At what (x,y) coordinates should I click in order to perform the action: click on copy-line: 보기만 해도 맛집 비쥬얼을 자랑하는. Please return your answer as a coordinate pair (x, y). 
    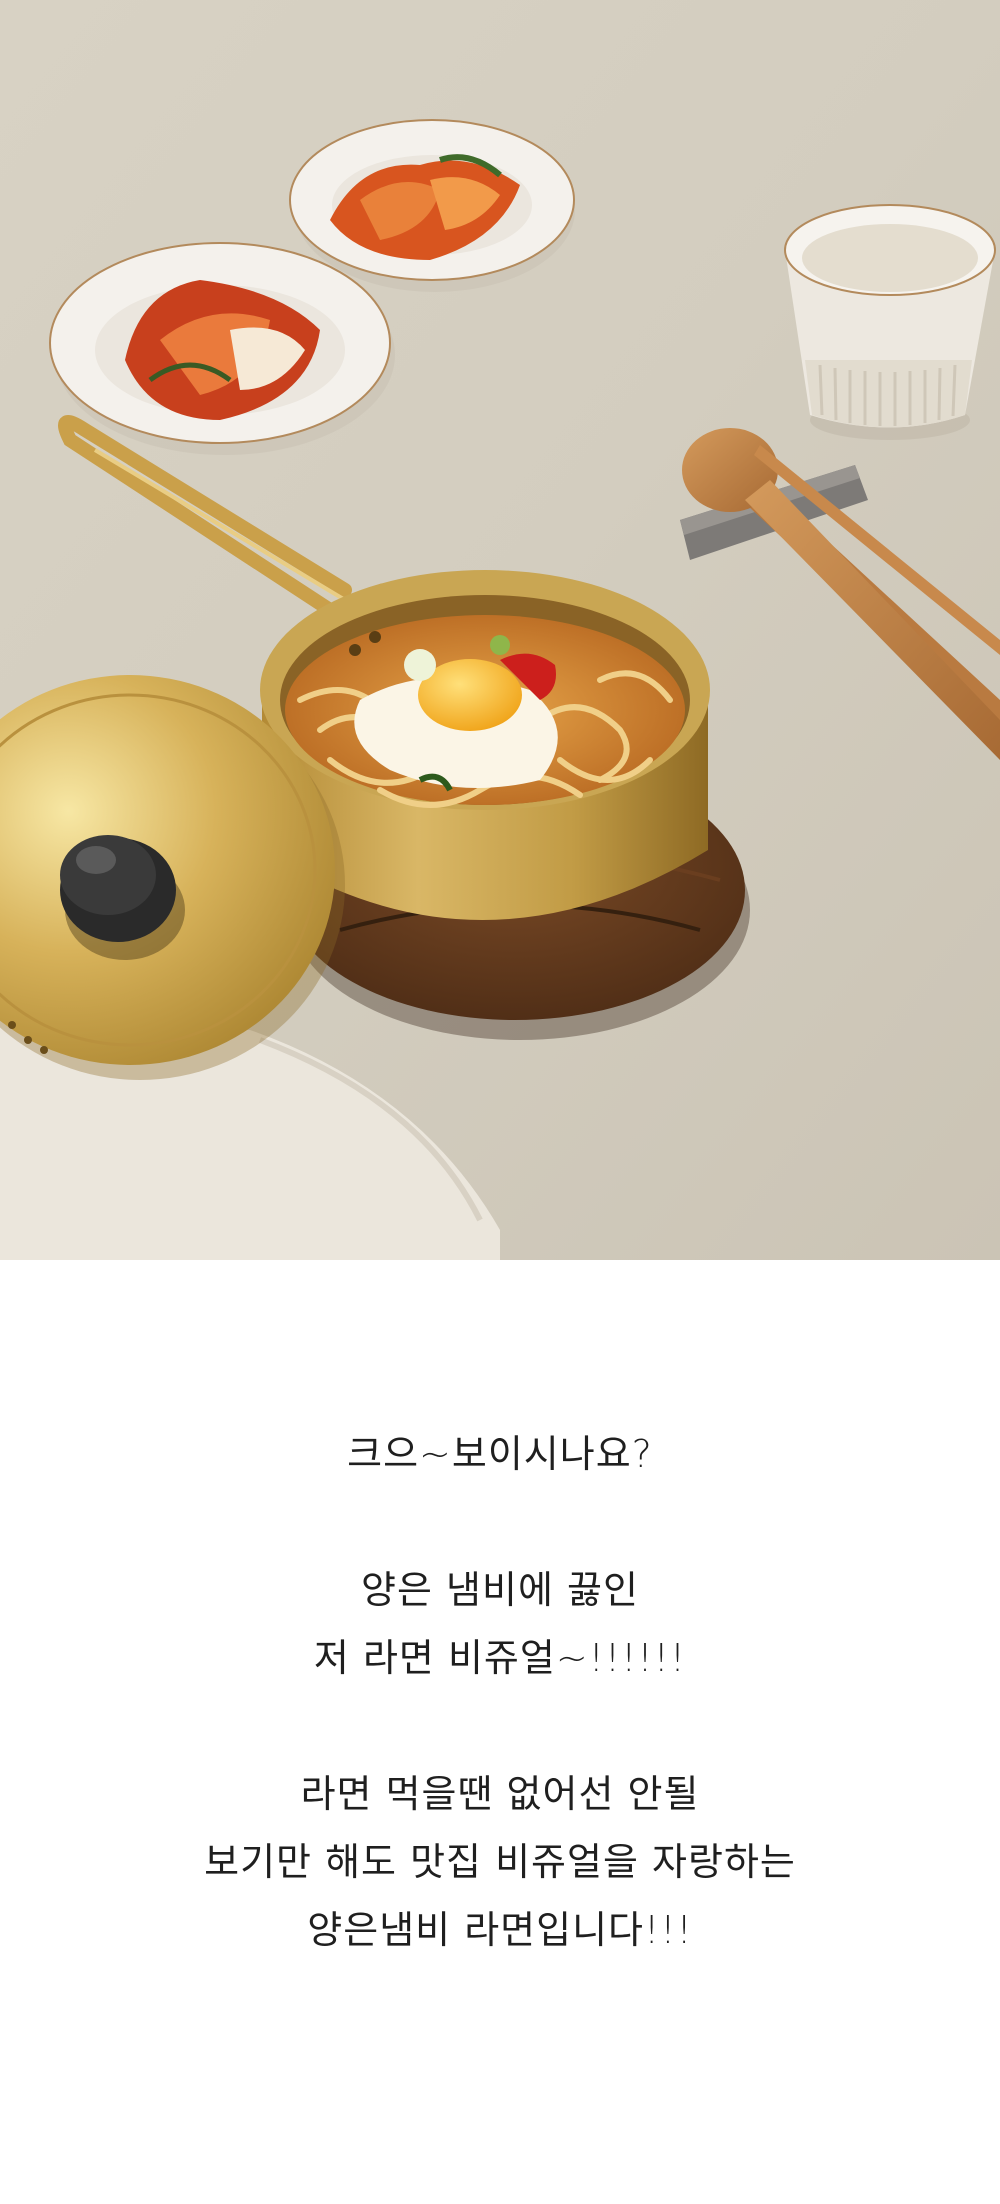
    Looking at the image, I should click on (500, 1862).